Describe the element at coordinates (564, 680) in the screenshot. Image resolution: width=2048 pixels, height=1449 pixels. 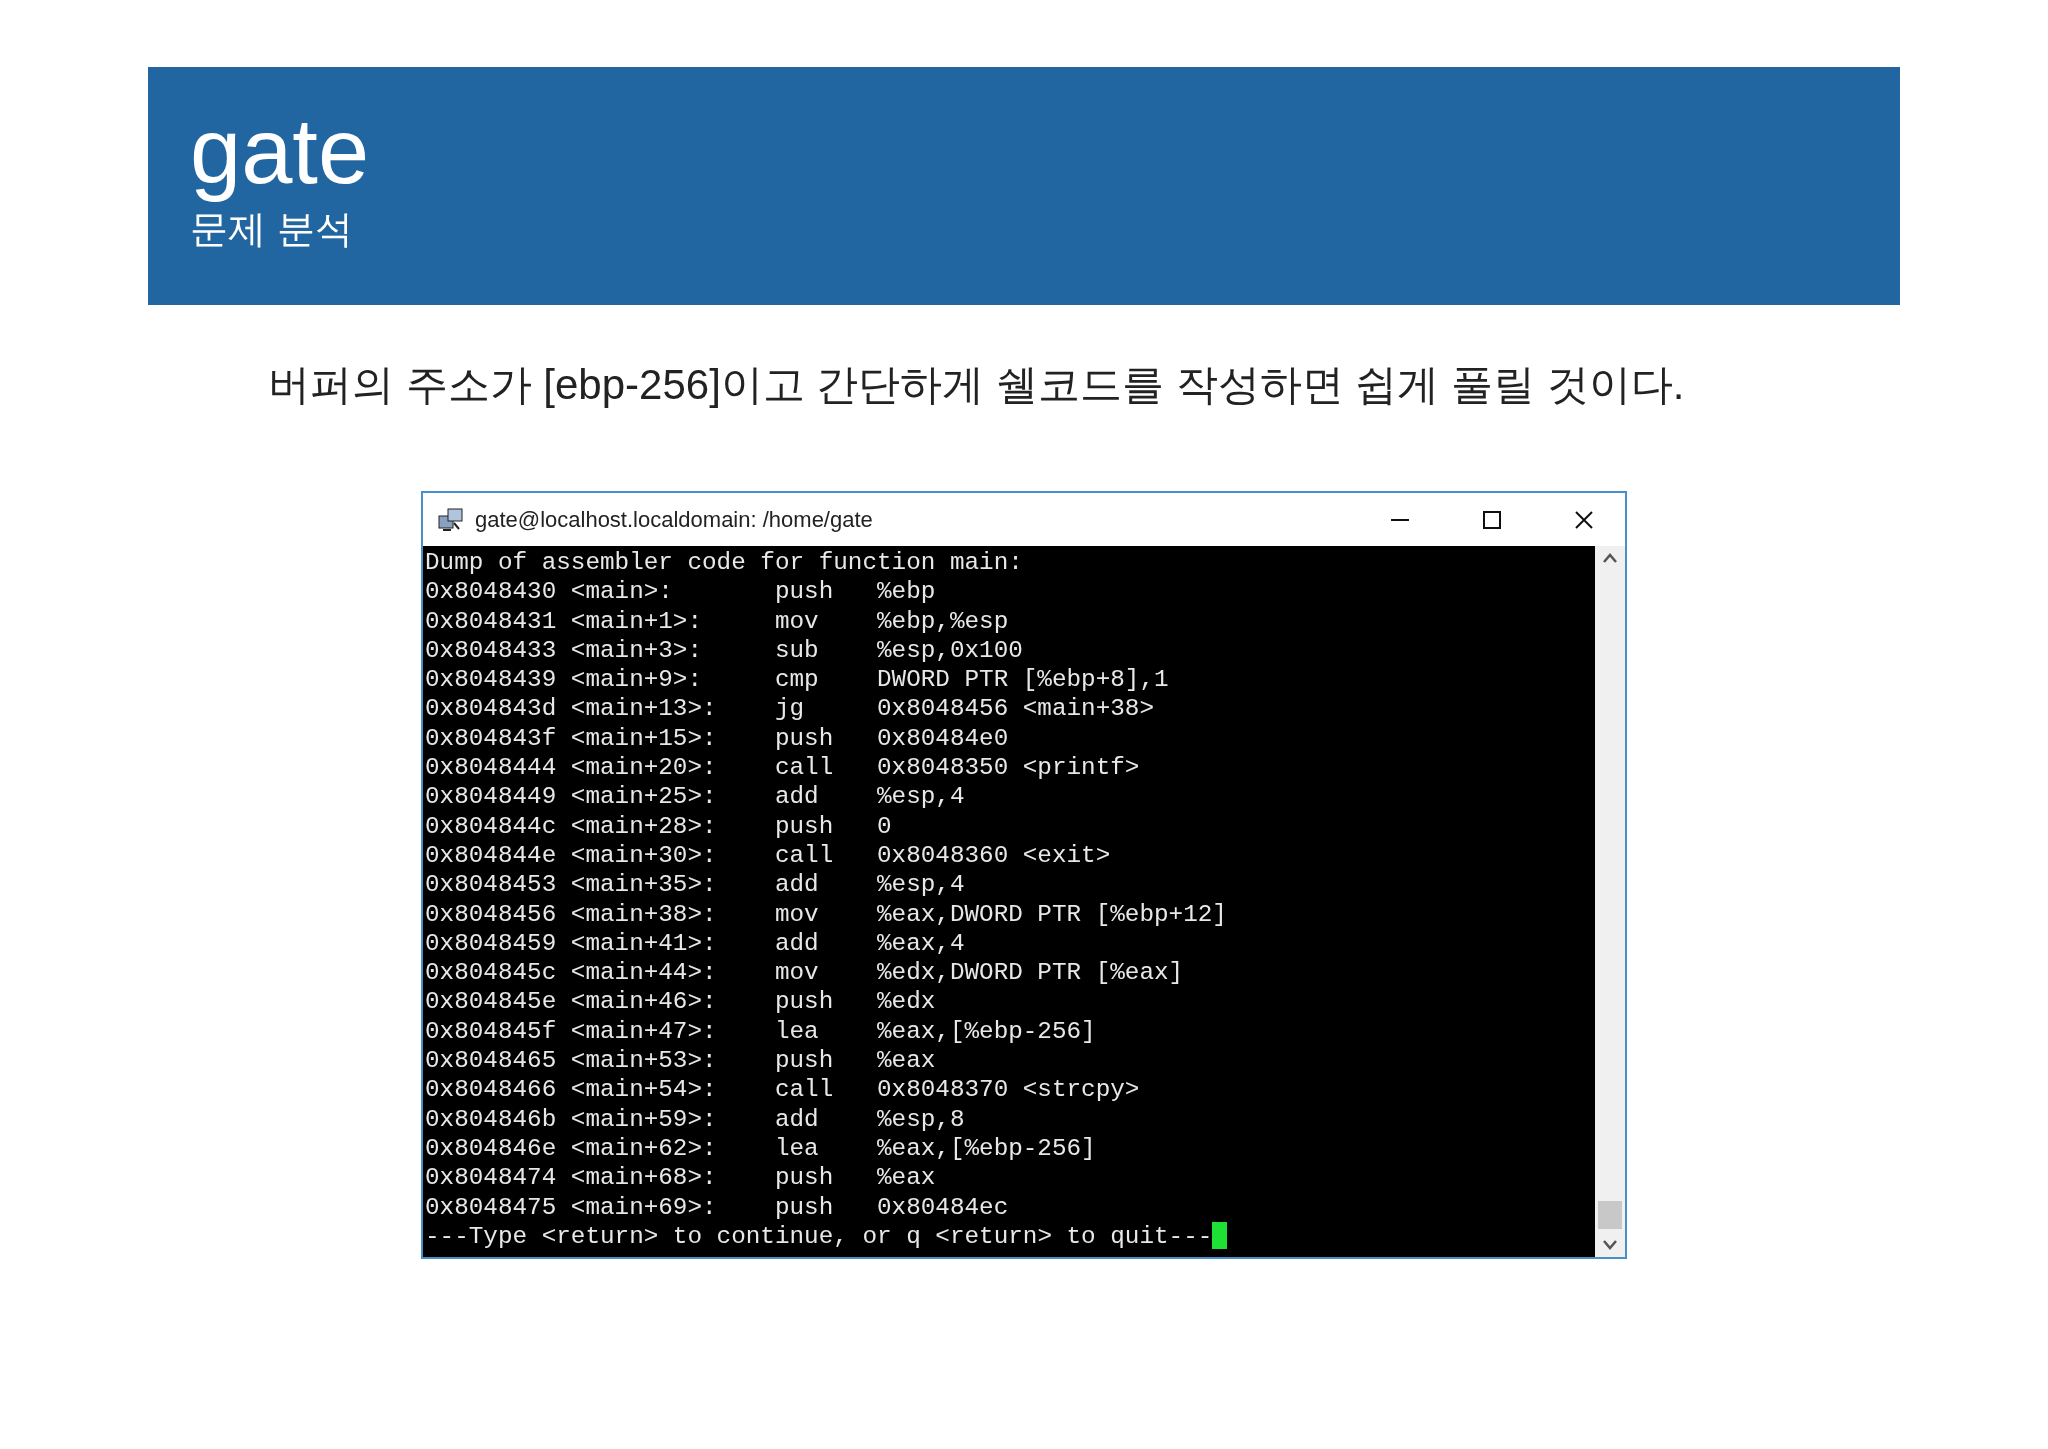
I see `address-label: 0x8048439 <main+9>:` at that location.